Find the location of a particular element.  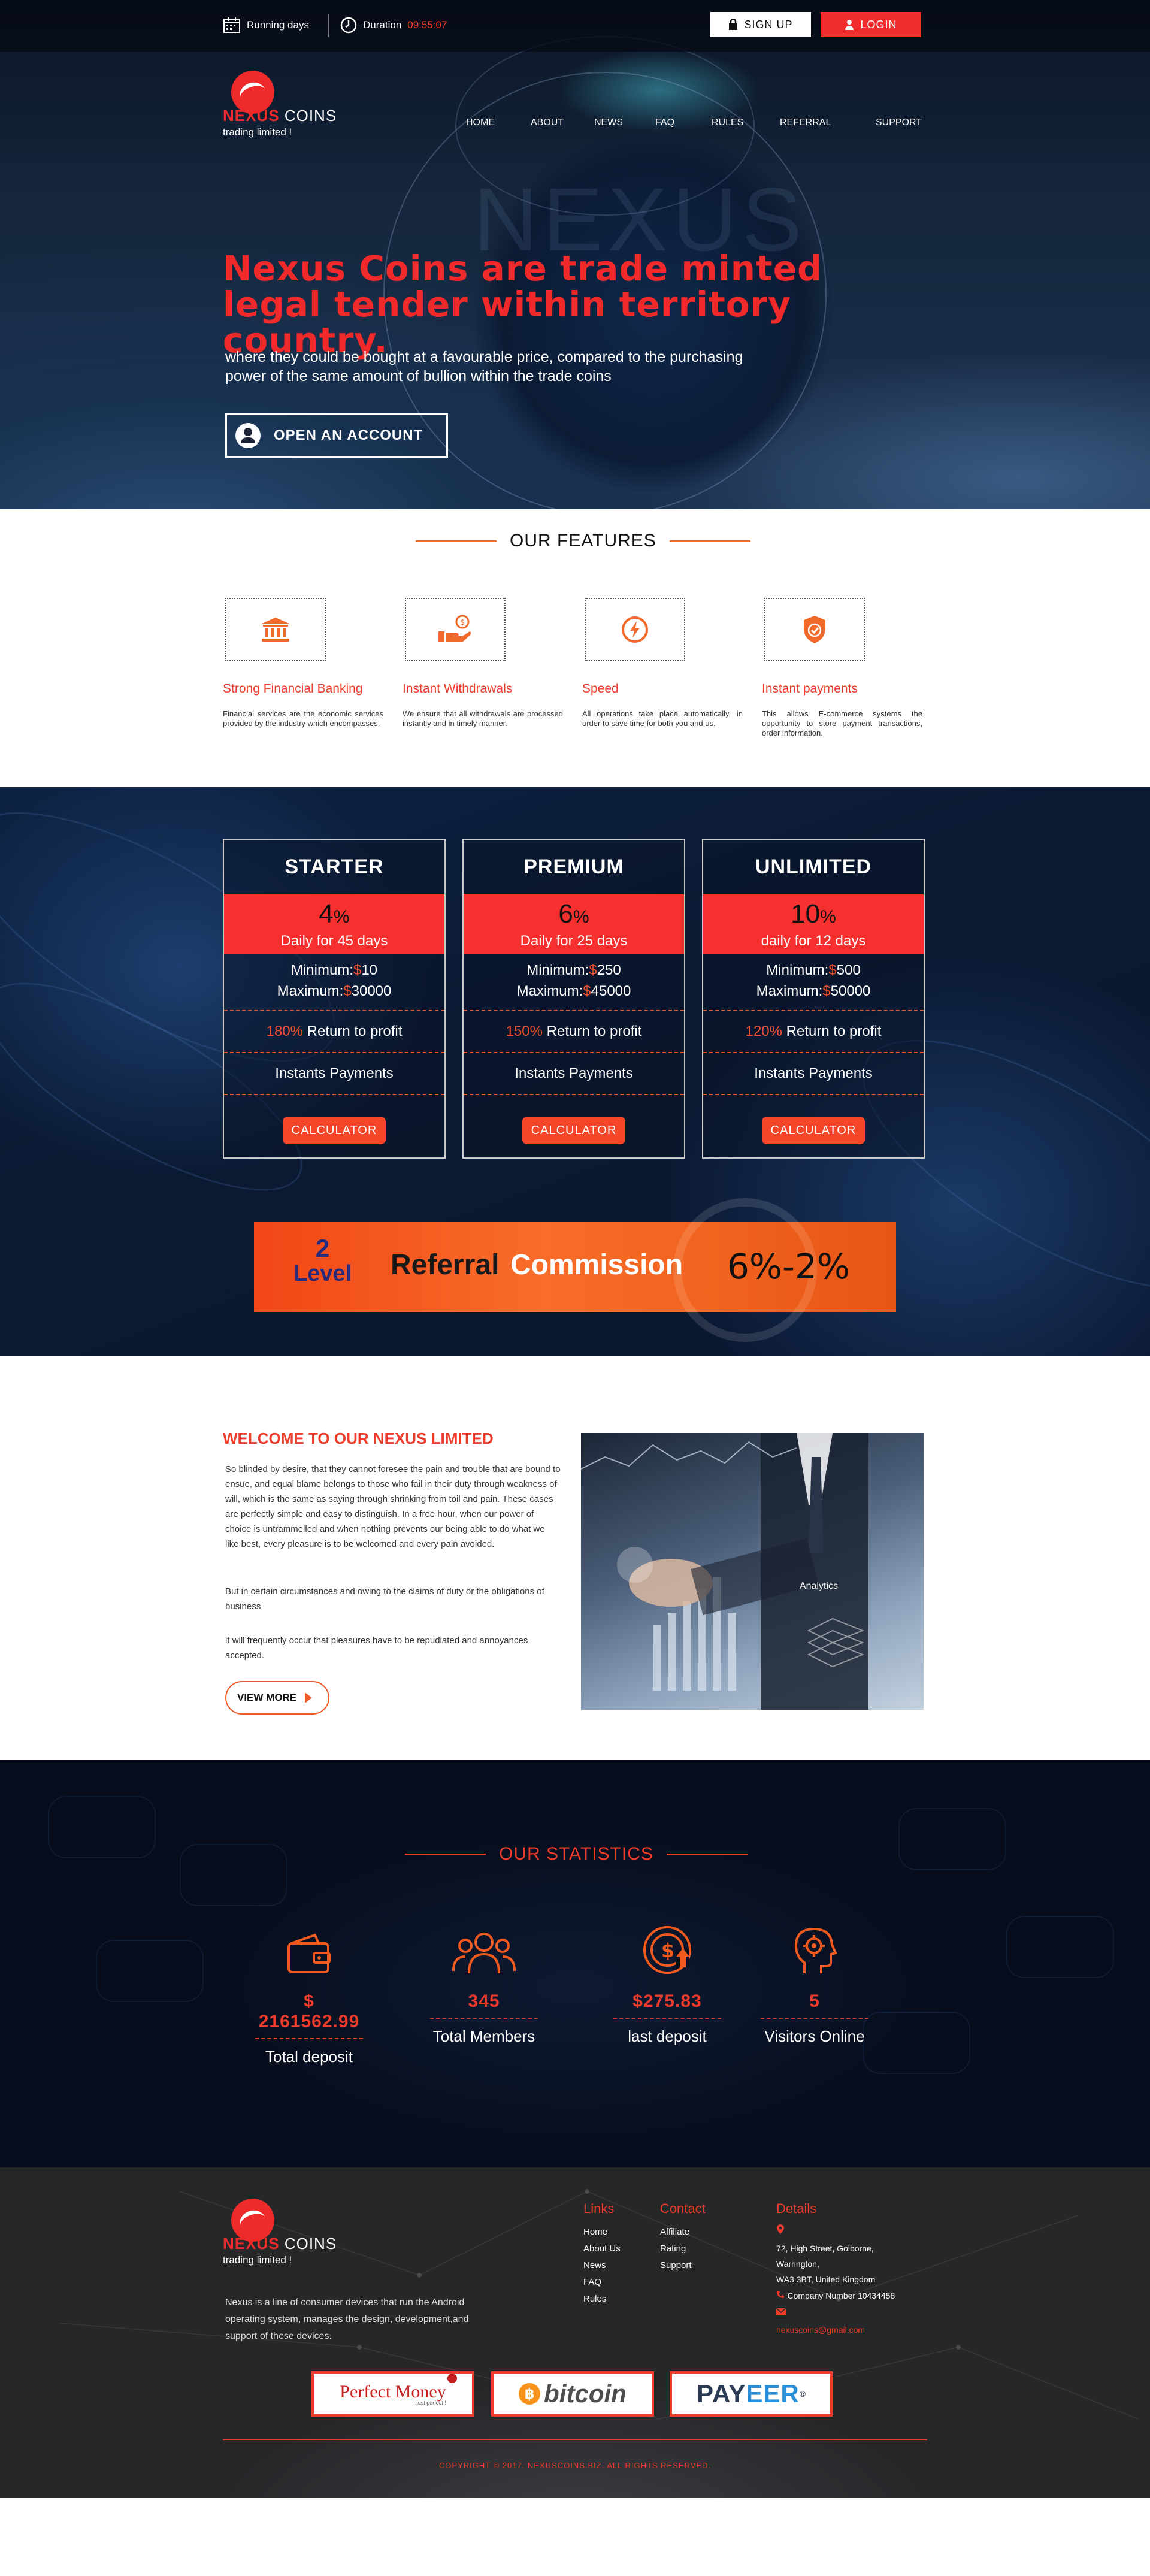

plan-percent: 6 is located at coordinates (565, 914).